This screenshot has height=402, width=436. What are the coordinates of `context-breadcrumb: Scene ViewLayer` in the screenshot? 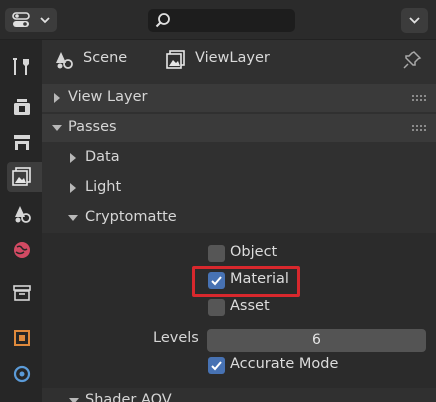 It's located at (239, 60).